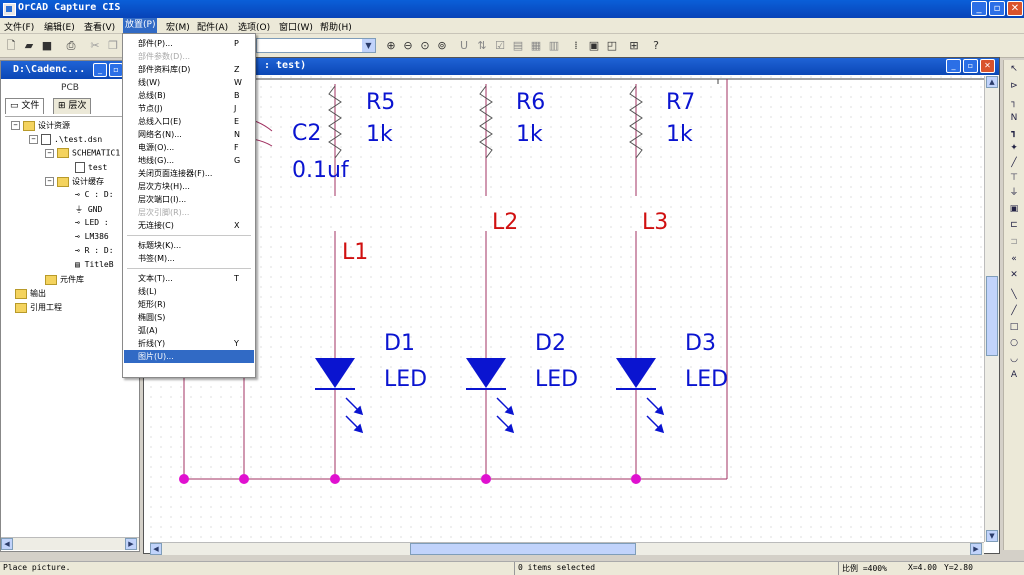 The height and width of the screenshot is (575, 1024). Describe the element at coordinates (38, 307) in the screenshot. I see `tree-referenced-projects: 引用工程` at that location.